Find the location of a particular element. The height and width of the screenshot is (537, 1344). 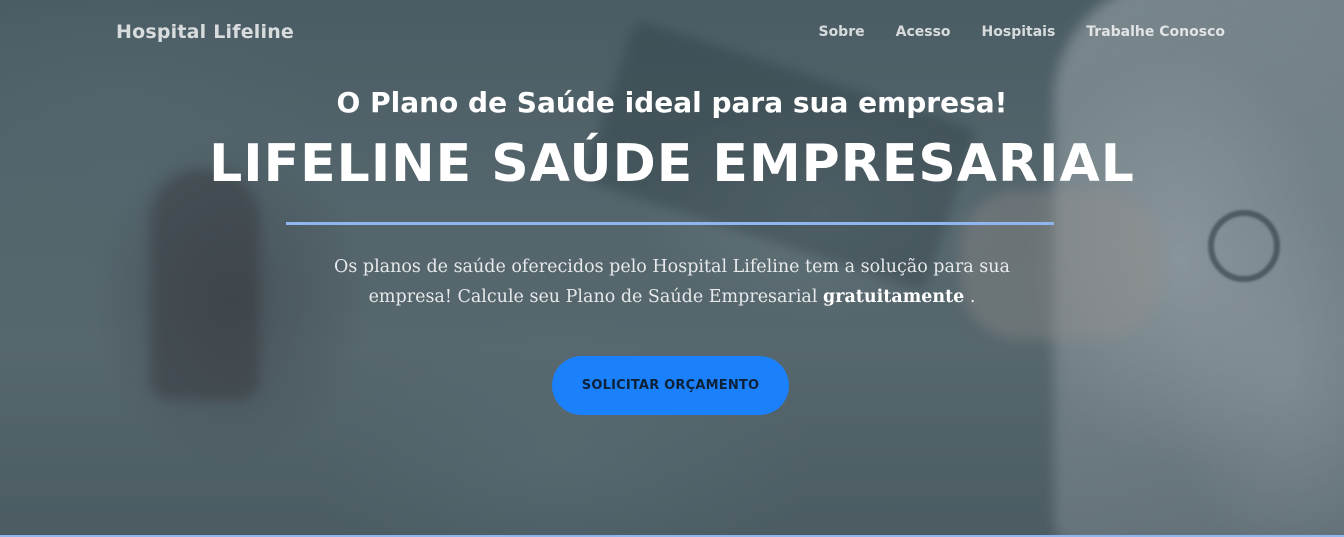

description-end: . is located at coordinates (970, 297).